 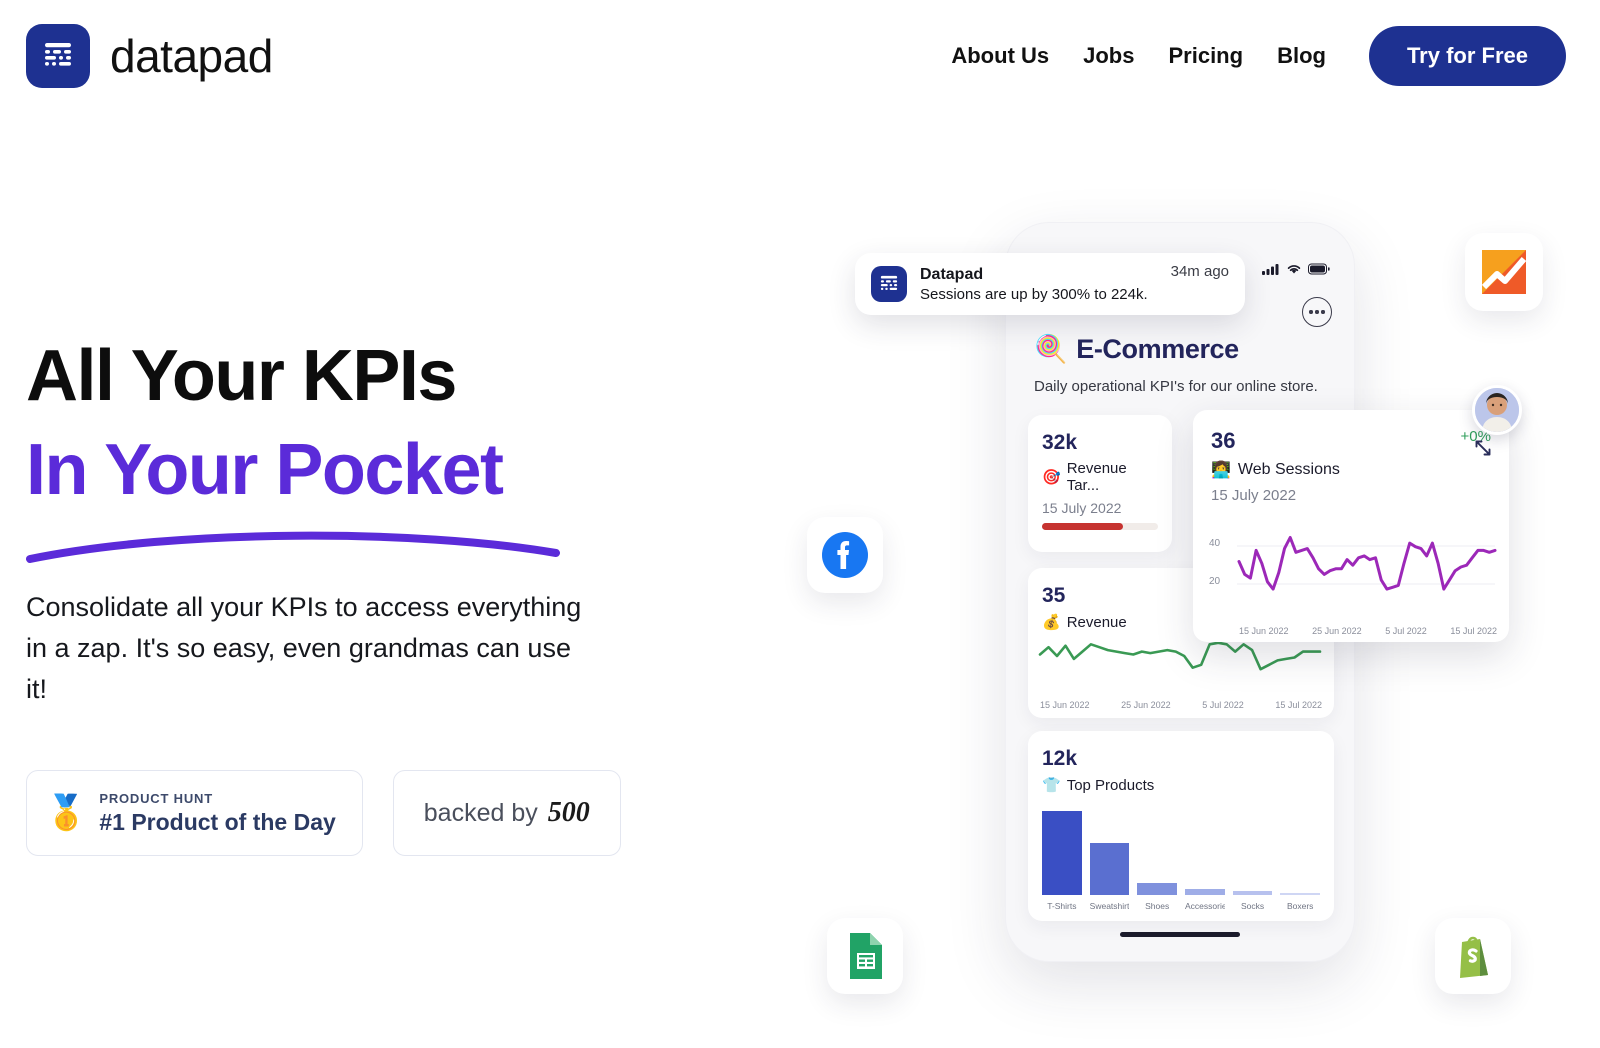 I want to click on more-options-icon, so click(x=1317, y=312).